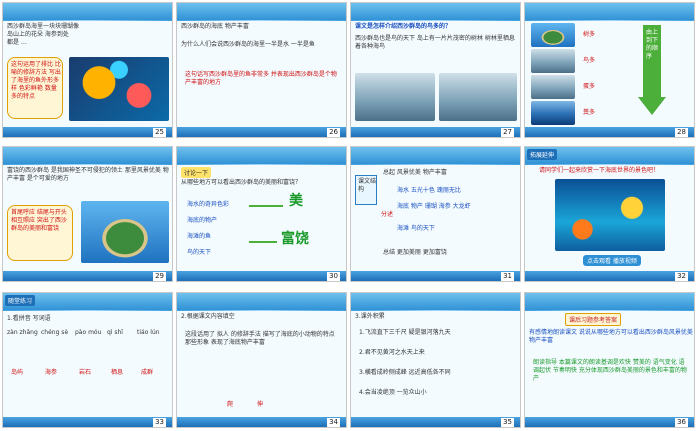 The height and width of the screenshot is (431, 700). What do you see at coordinates (681, 132) in the screenshot?
I see `slide-number: 28` at bounding box center [681, 132].